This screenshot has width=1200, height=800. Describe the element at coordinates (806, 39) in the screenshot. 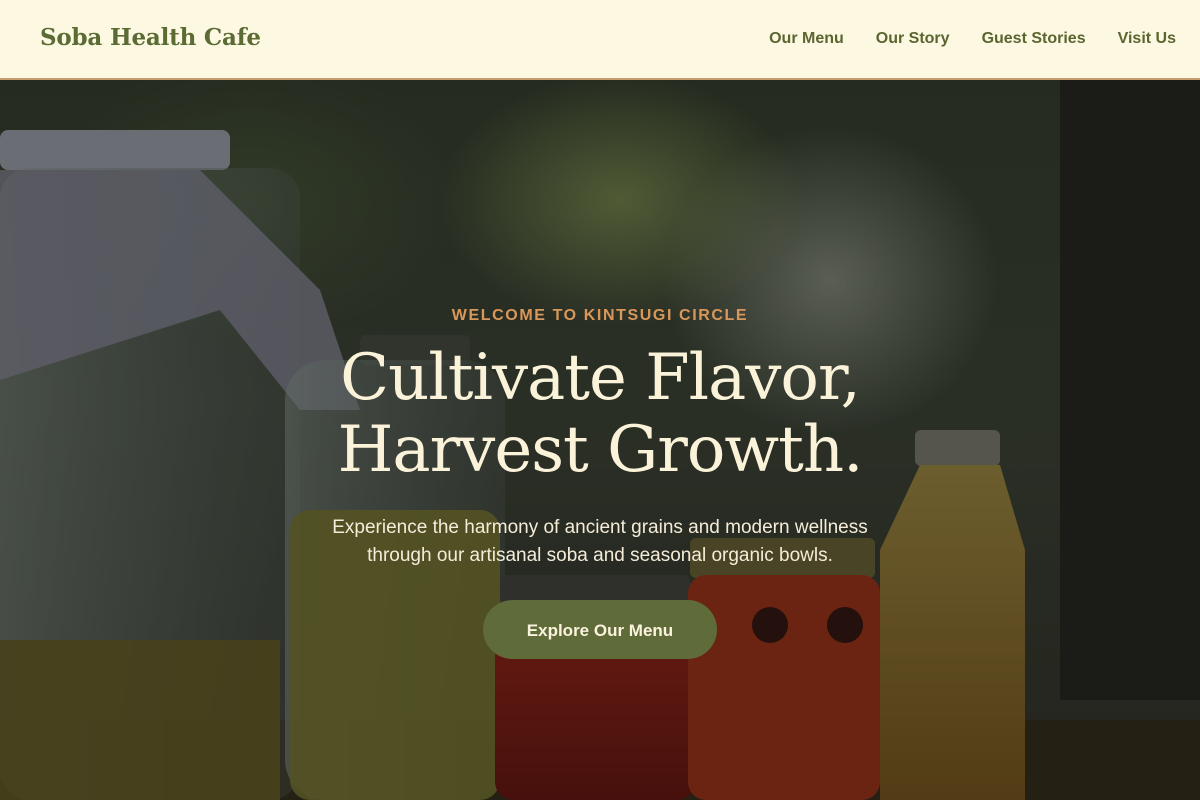

I see `nav-link-our-menu: Our Menu` at that location.